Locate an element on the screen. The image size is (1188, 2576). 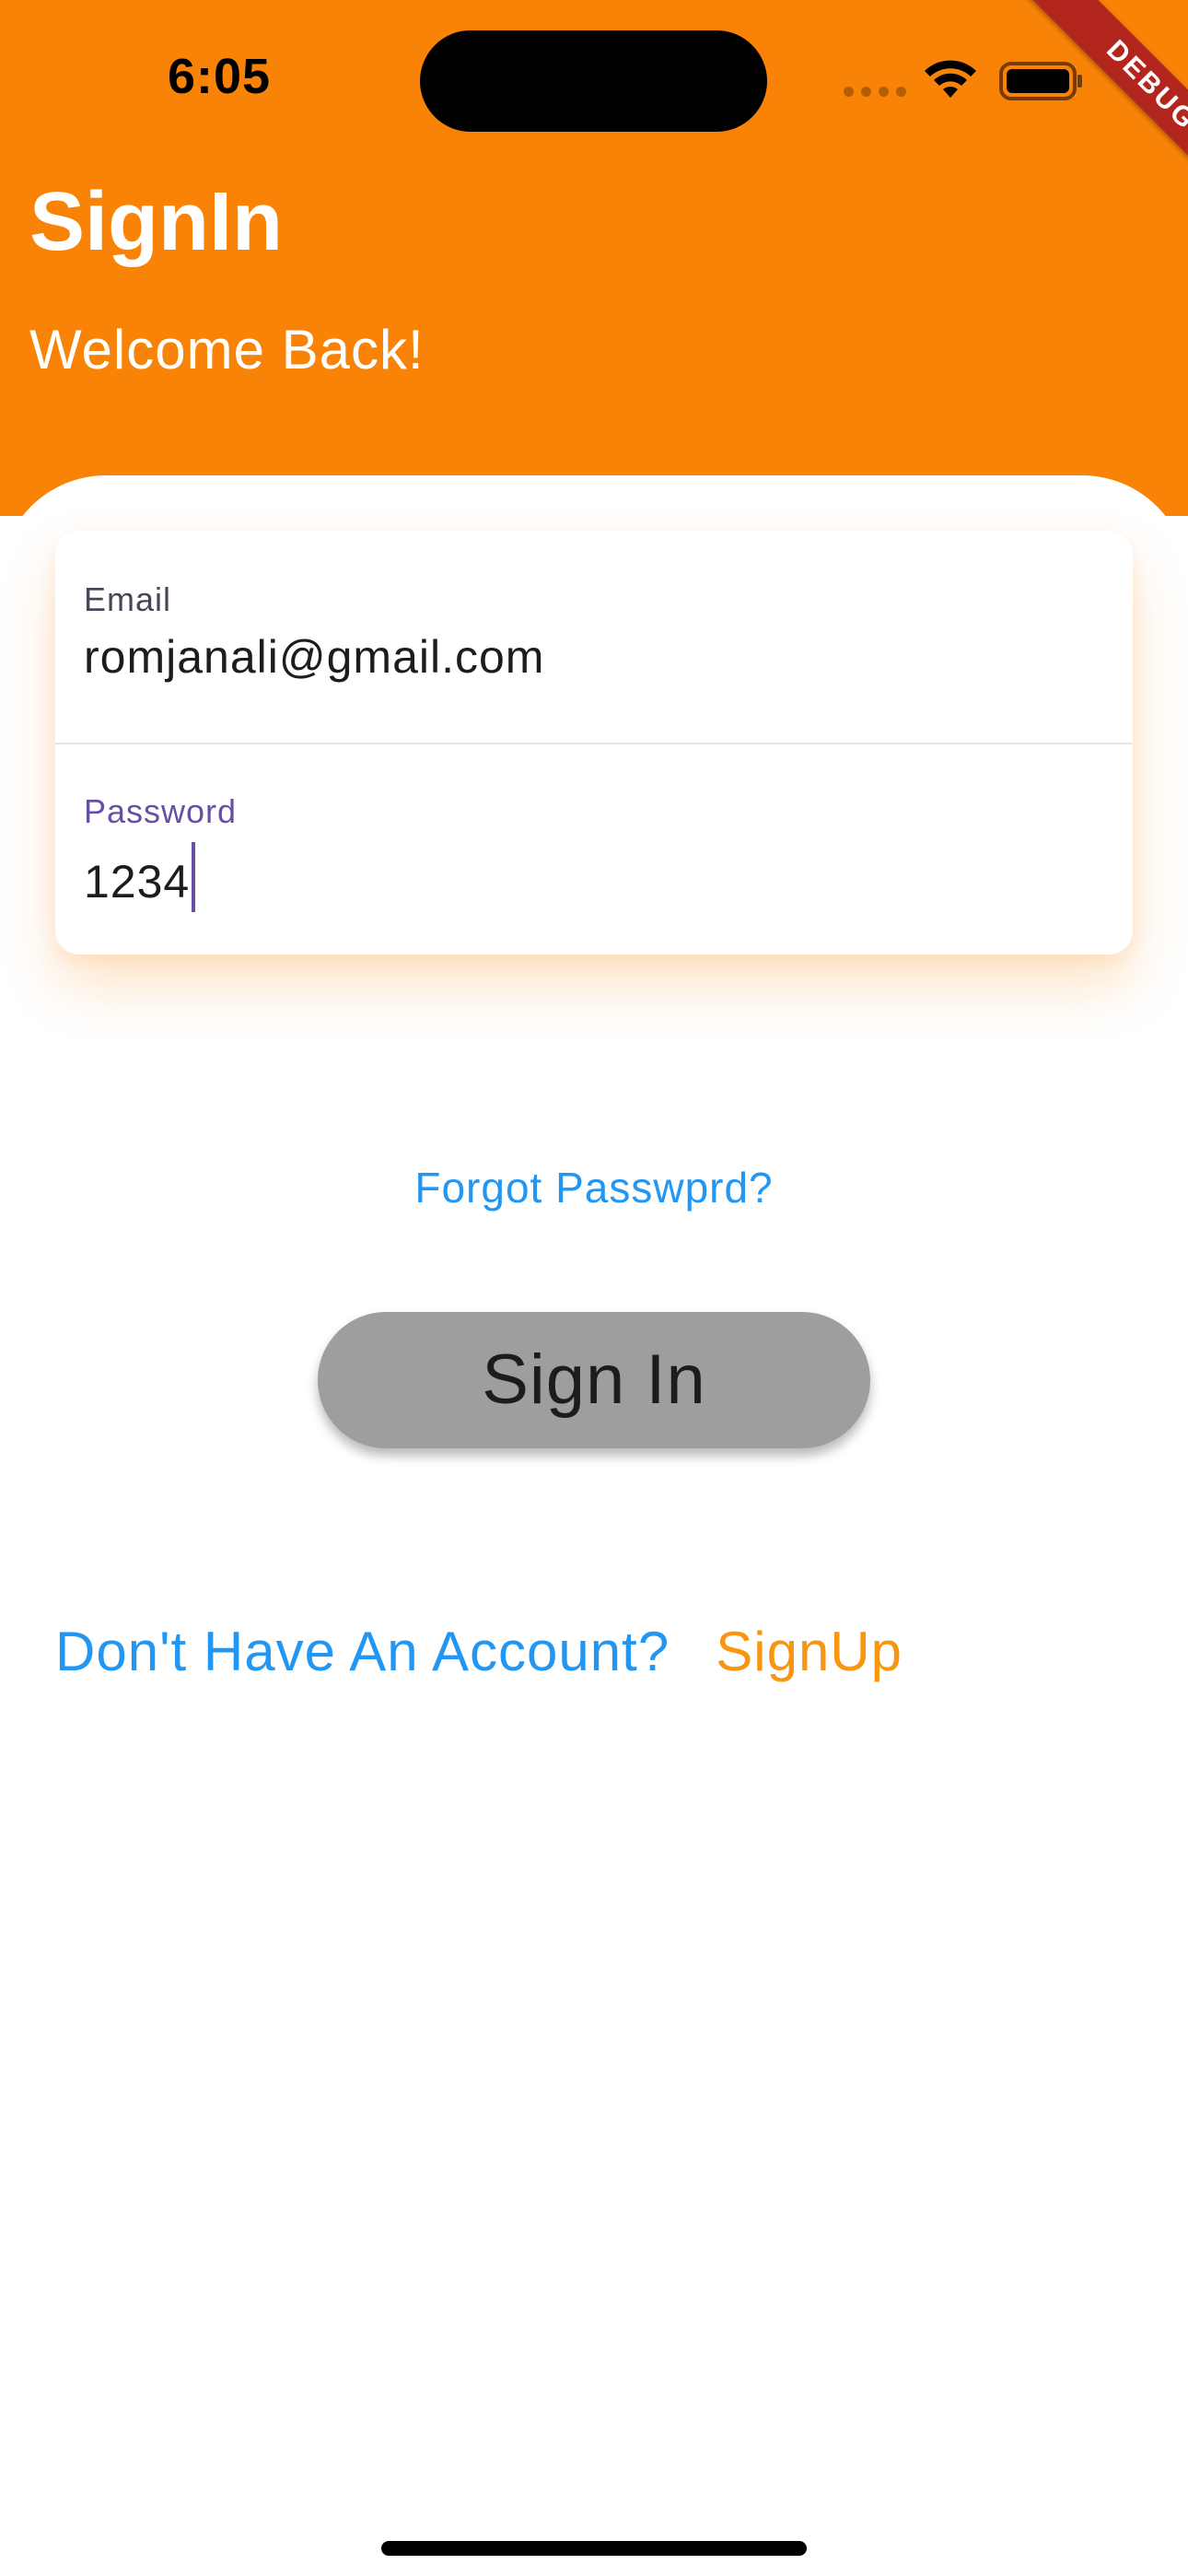
page-title: SignIn is located at coordinates (156, 222).